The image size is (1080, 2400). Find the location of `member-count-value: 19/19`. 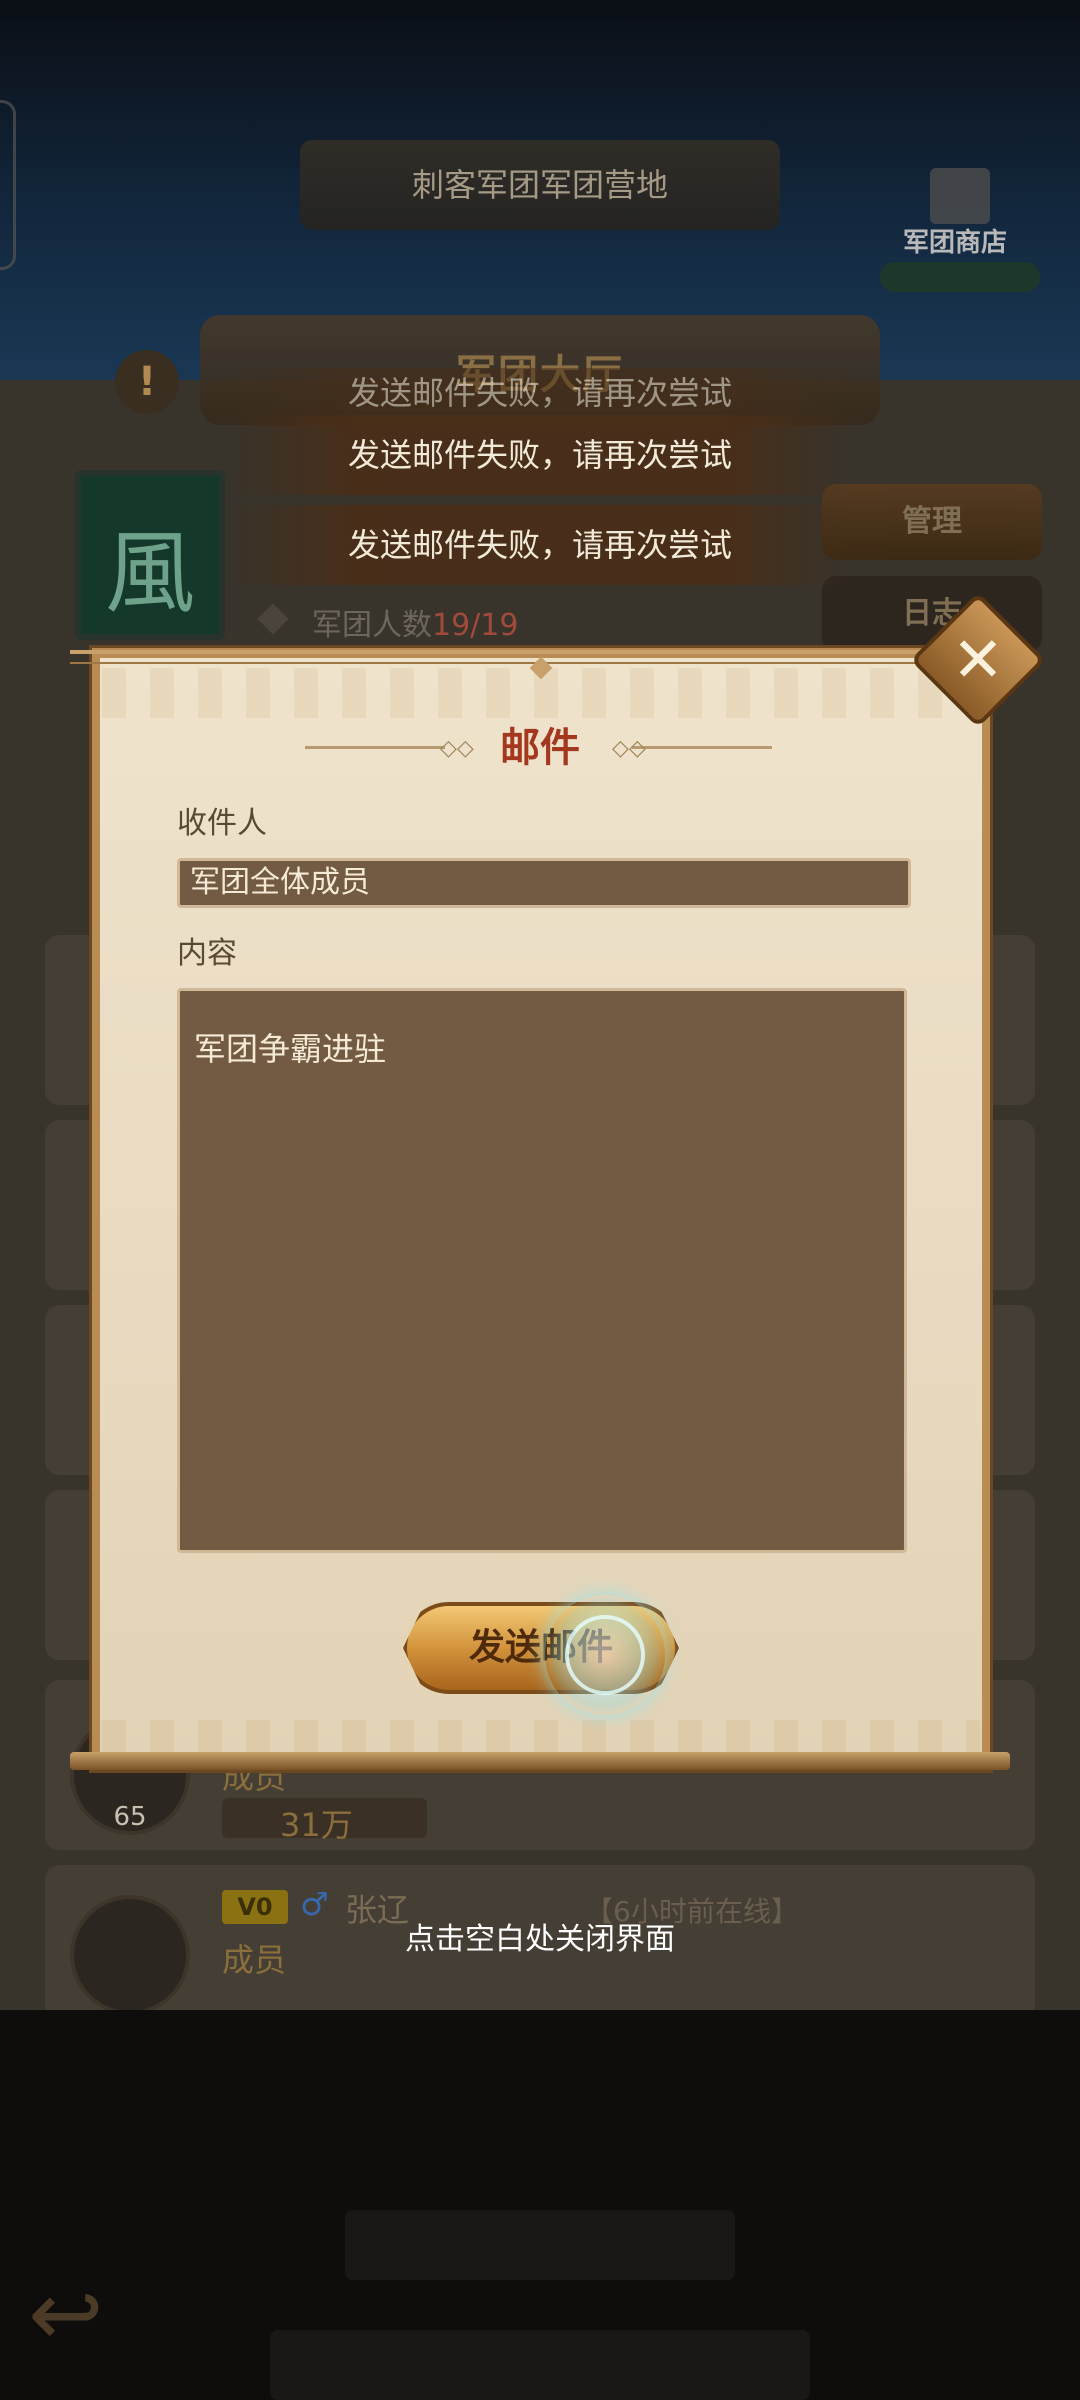

member-count-value: 19/19 is located at coordinates (475, 625).